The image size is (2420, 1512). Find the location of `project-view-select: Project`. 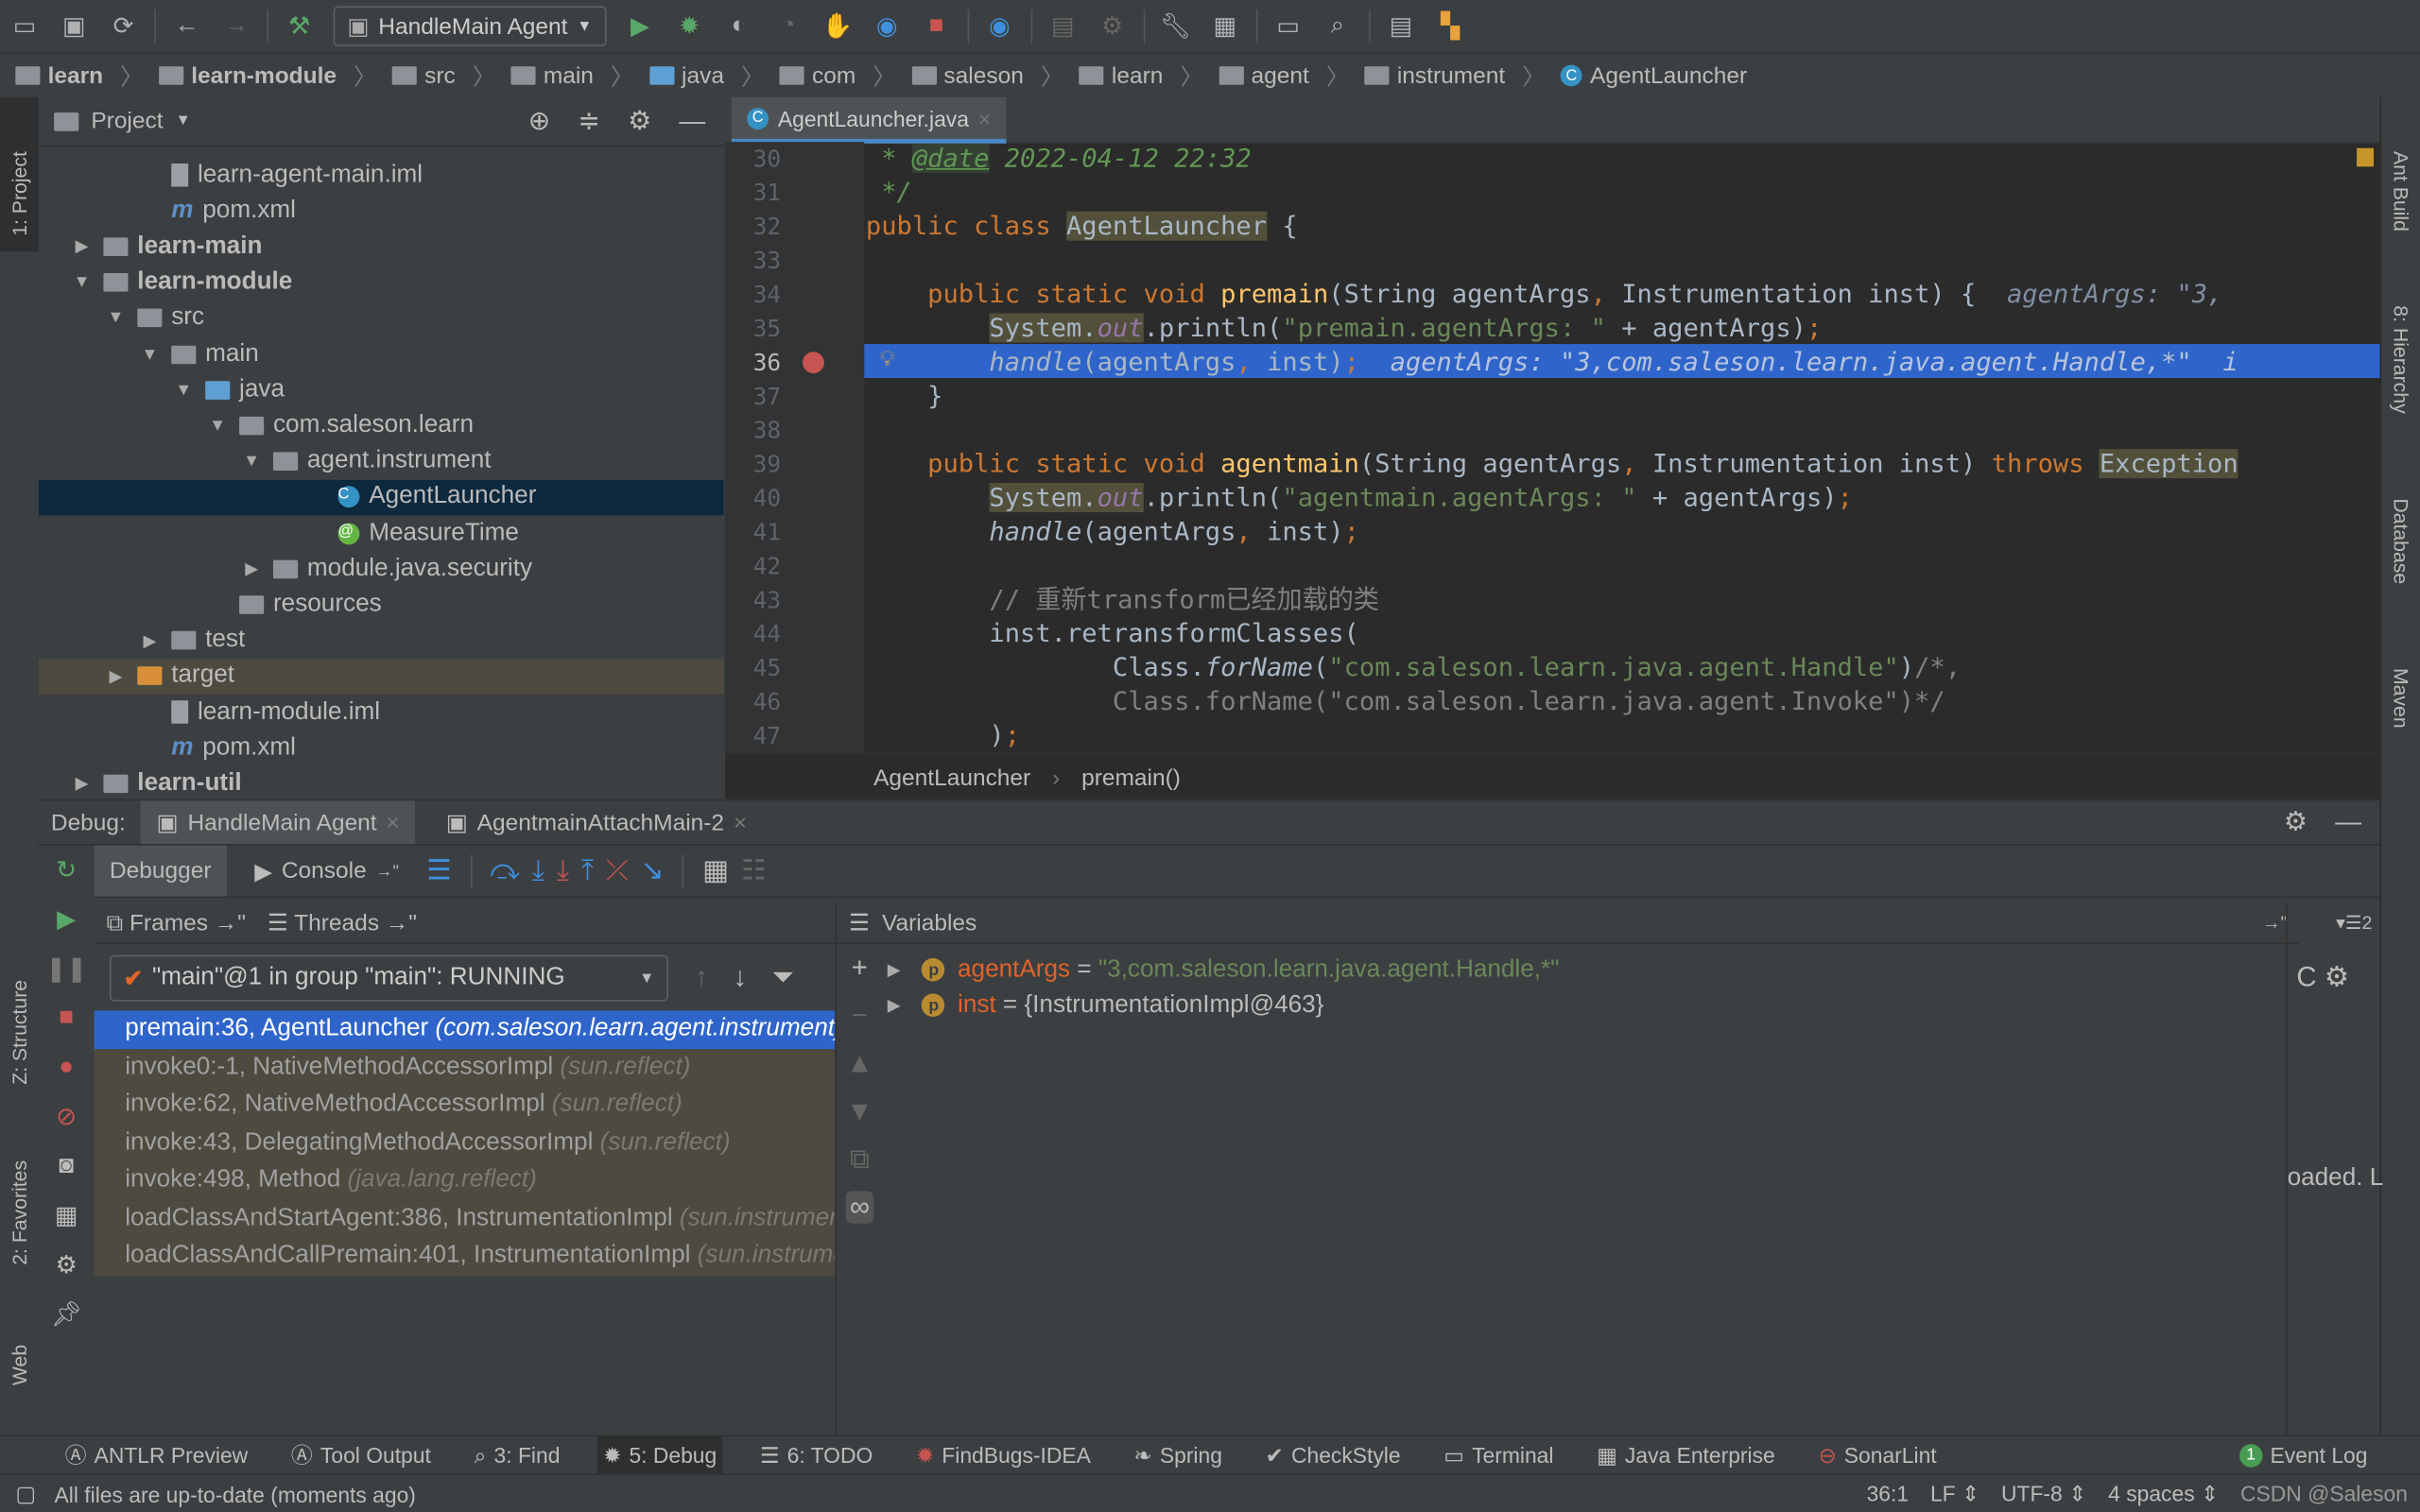

project-view-select: Project is located at coordinates (127, 121).